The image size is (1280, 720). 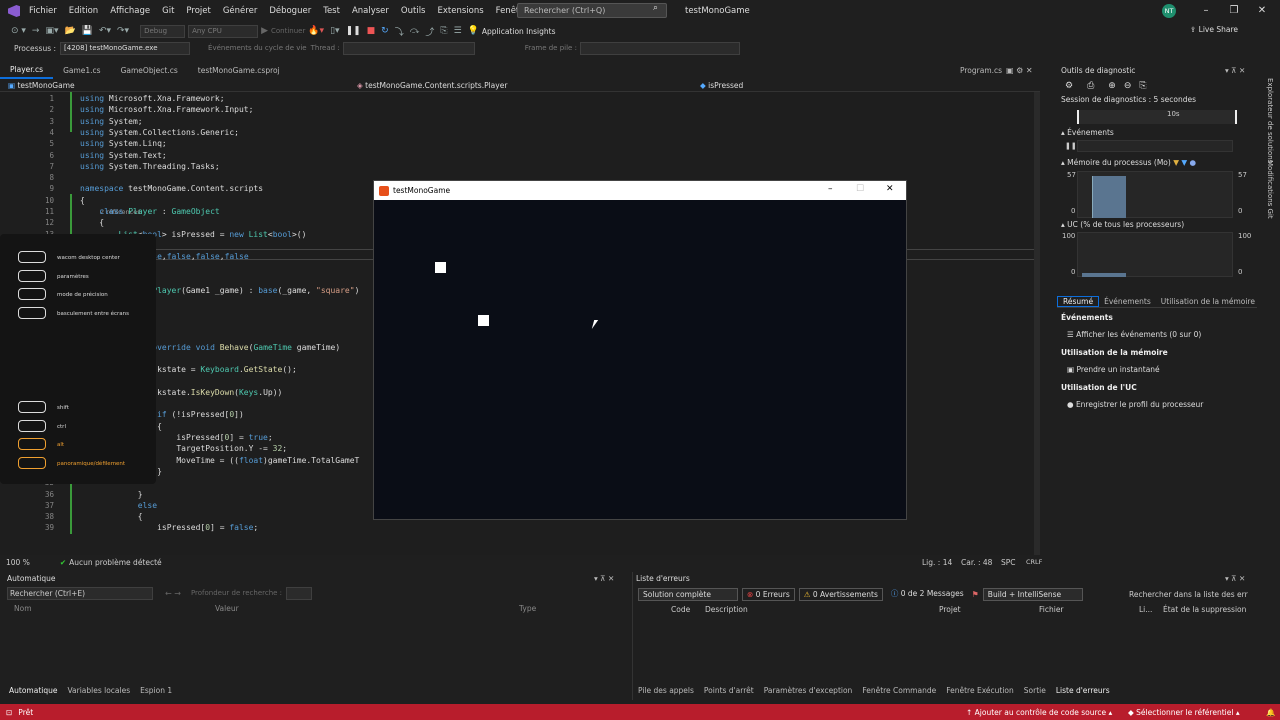 What do you see at coordinates (353, 31) in the screenshot?
I see `pause-icon: ❚❚` at bounding box center [353, 31].